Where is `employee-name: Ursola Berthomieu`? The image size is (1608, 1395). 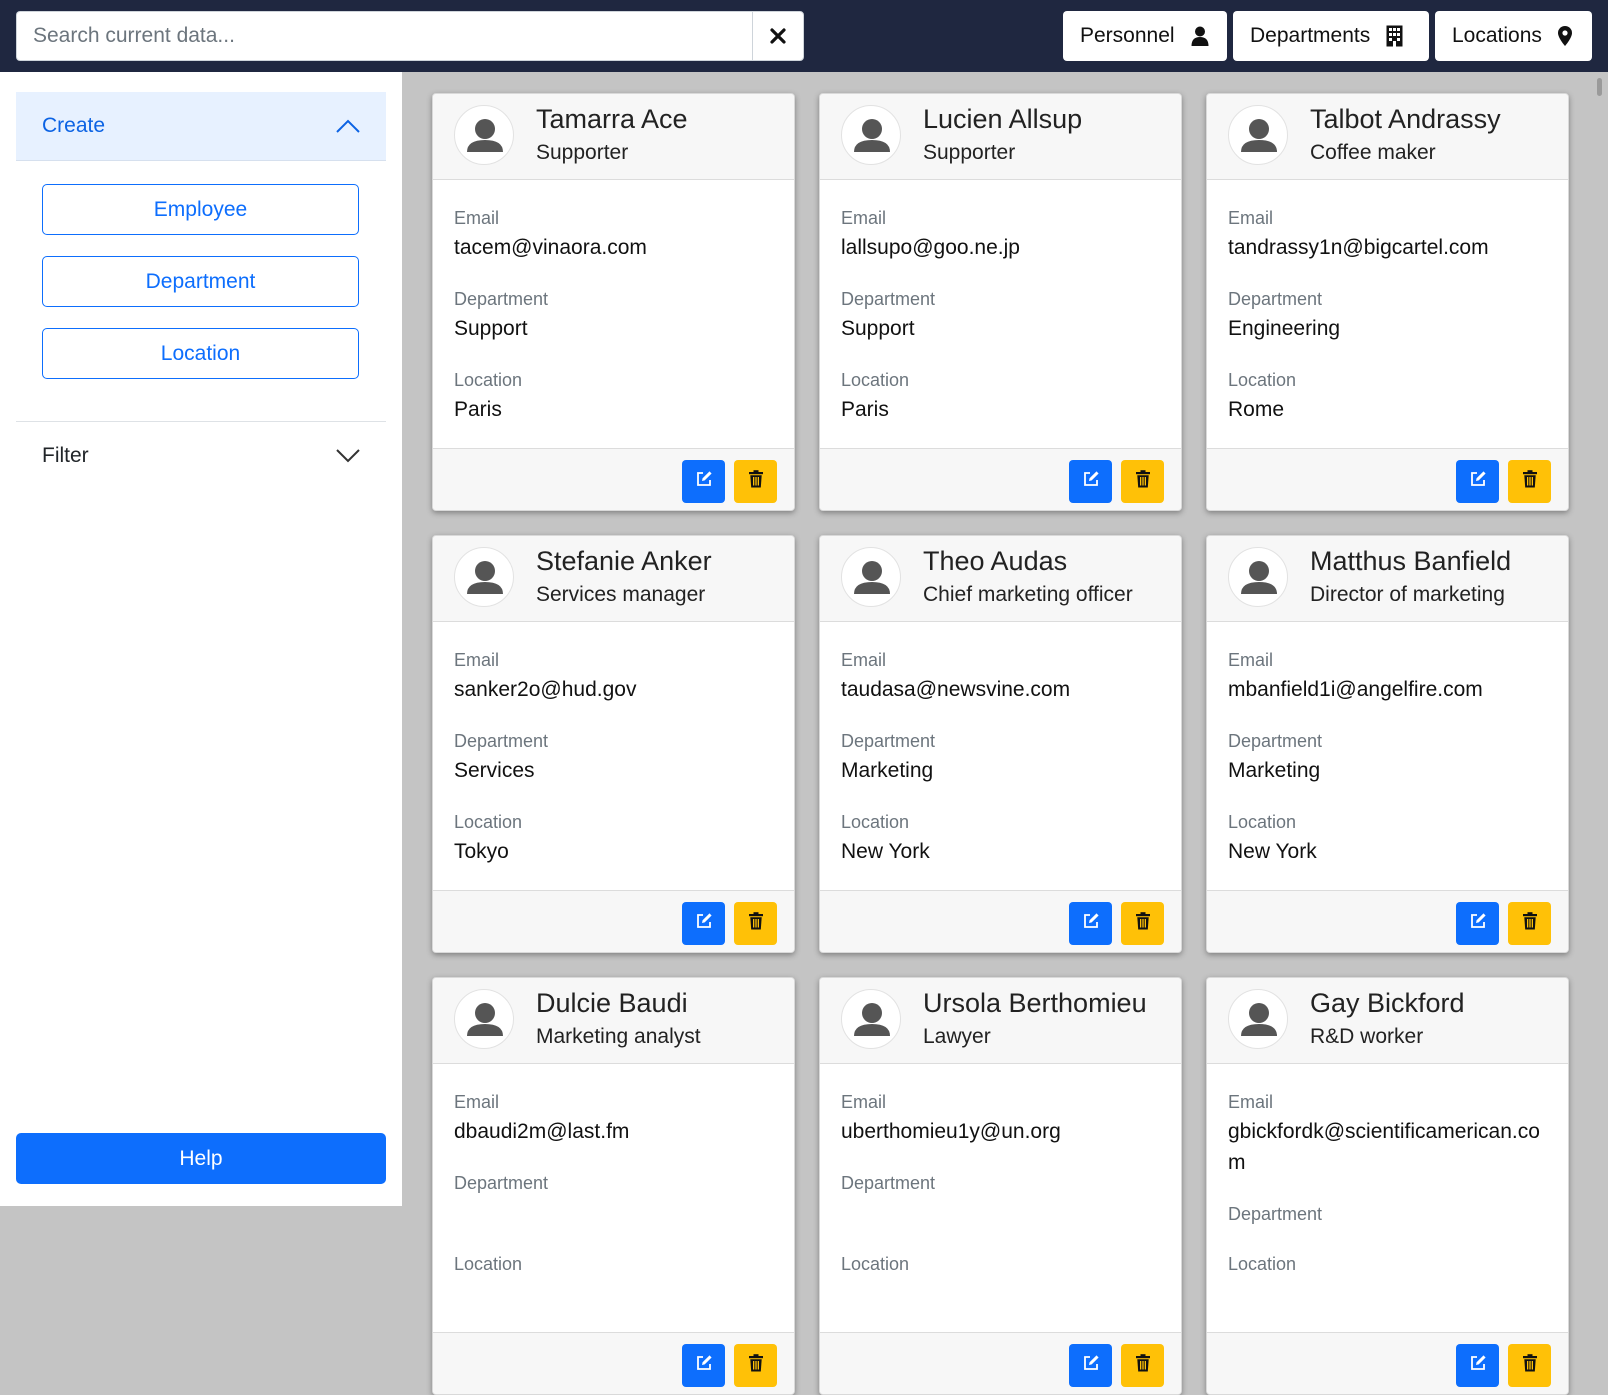
employee-name: Ursola Berthomieu is located at coordinates (1035, 1003).